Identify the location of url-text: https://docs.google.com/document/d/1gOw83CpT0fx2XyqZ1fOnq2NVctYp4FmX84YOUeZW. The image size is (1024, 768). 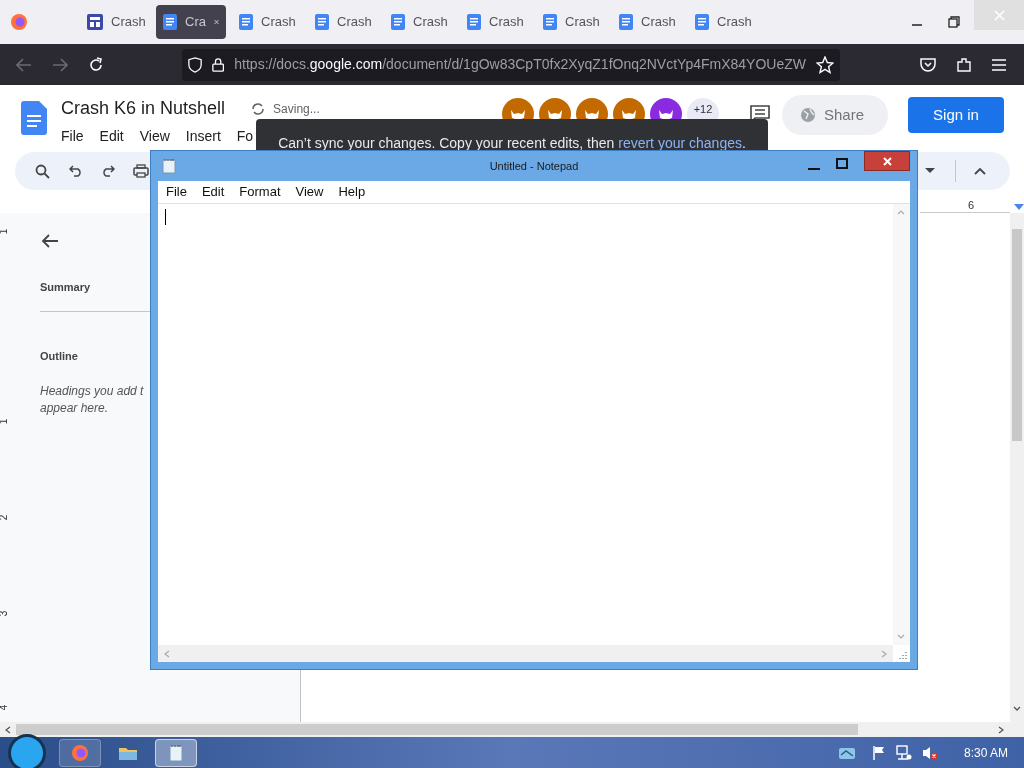
(520, 64).